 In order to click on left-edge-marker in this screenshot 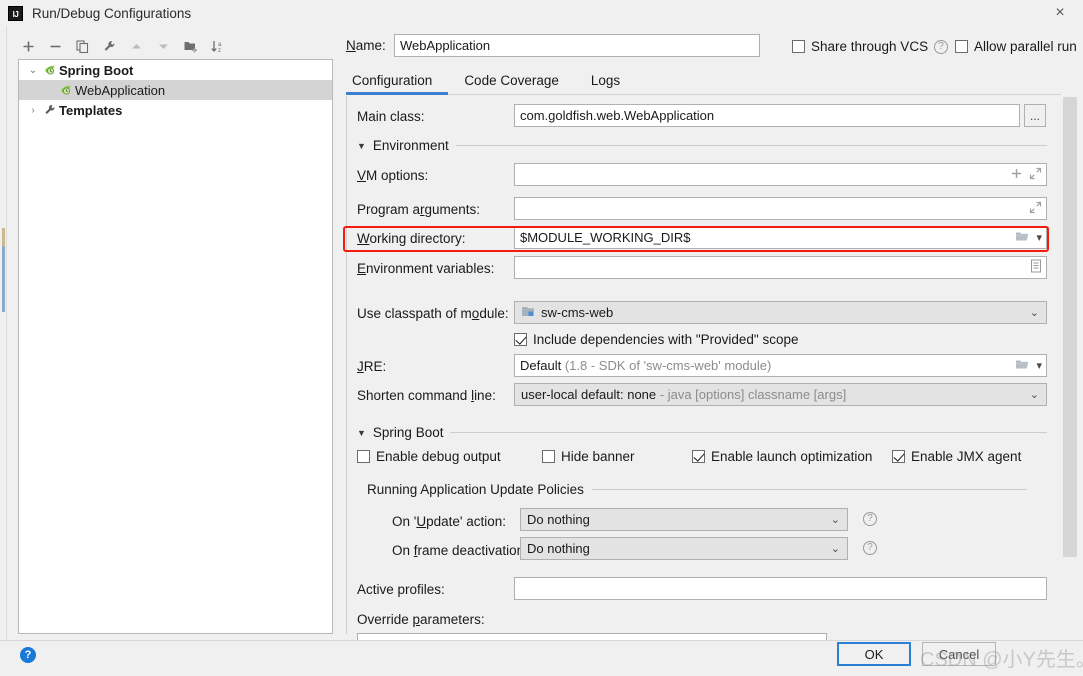, I will do `click(3, 270)`.